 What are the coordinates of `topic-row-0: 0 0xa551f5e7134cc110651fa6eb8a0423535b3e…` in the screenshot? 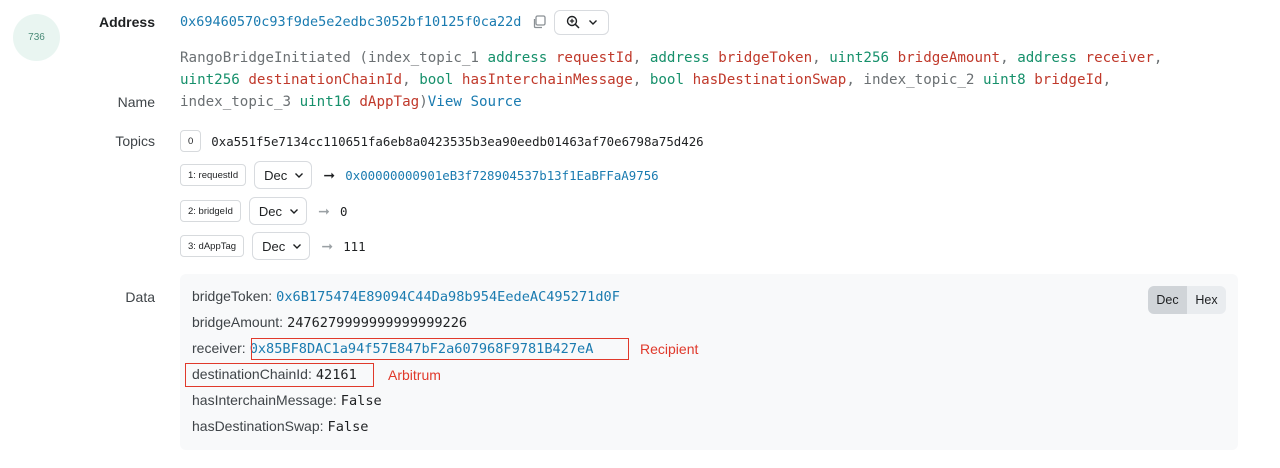 It's located at (442, 141).